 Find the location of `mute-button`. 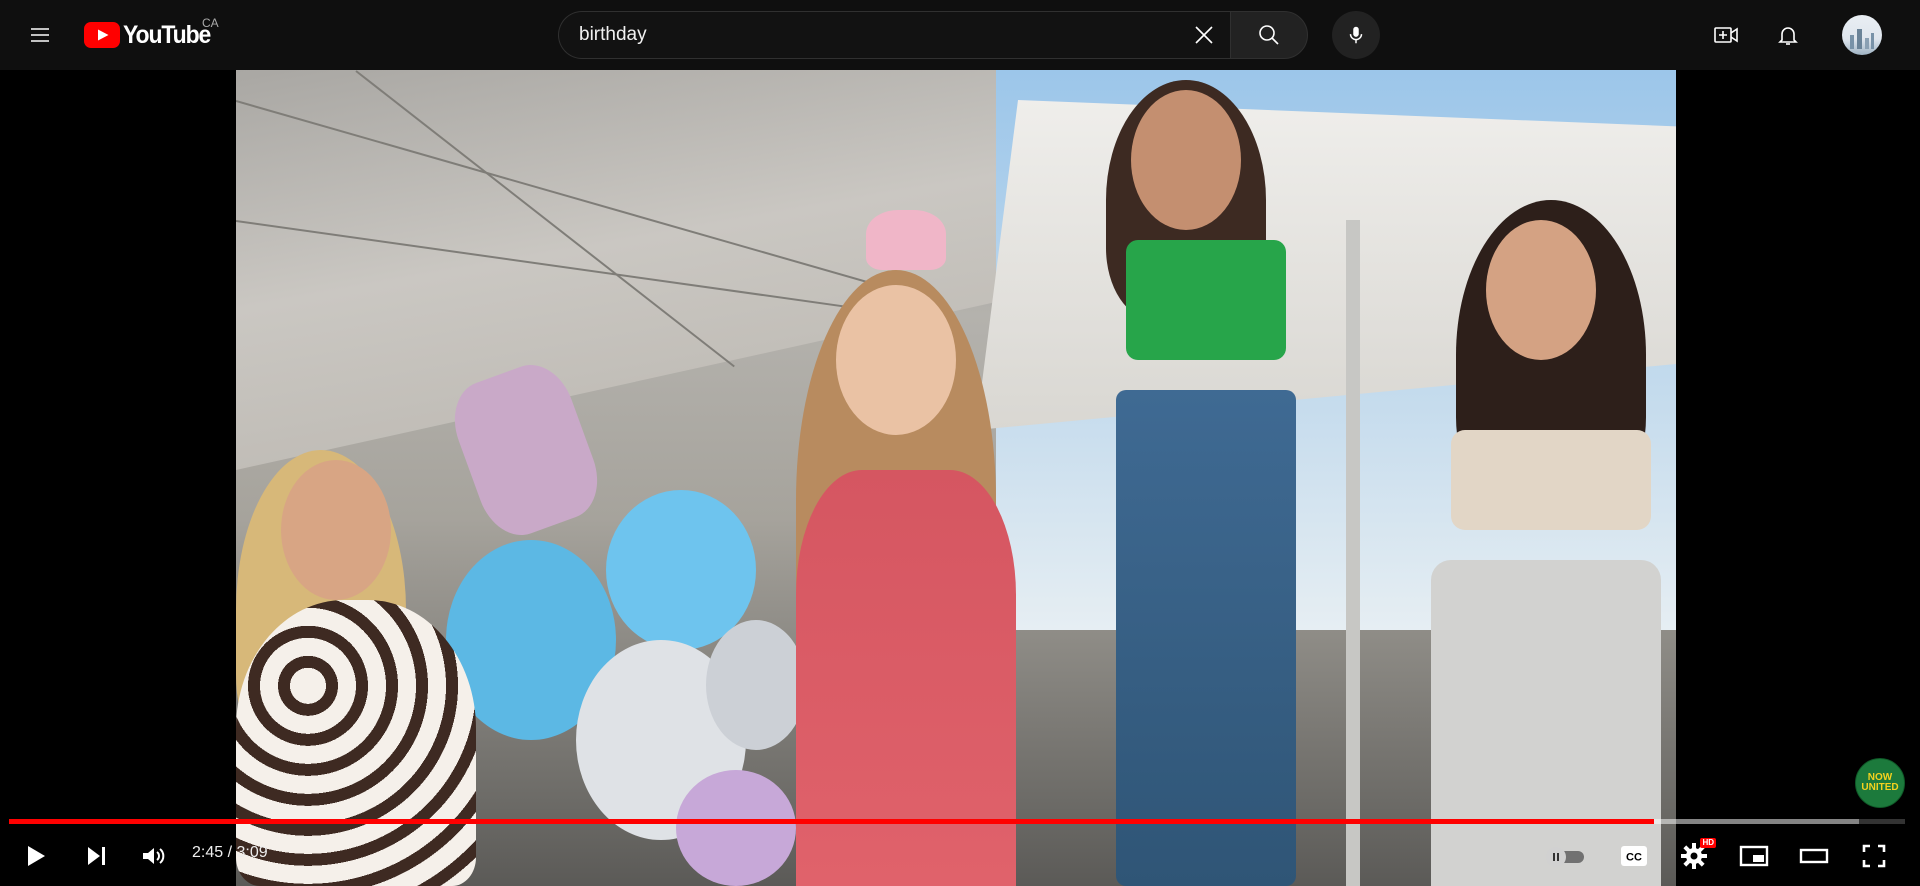

mute-button is located at coordinates (154, 856).